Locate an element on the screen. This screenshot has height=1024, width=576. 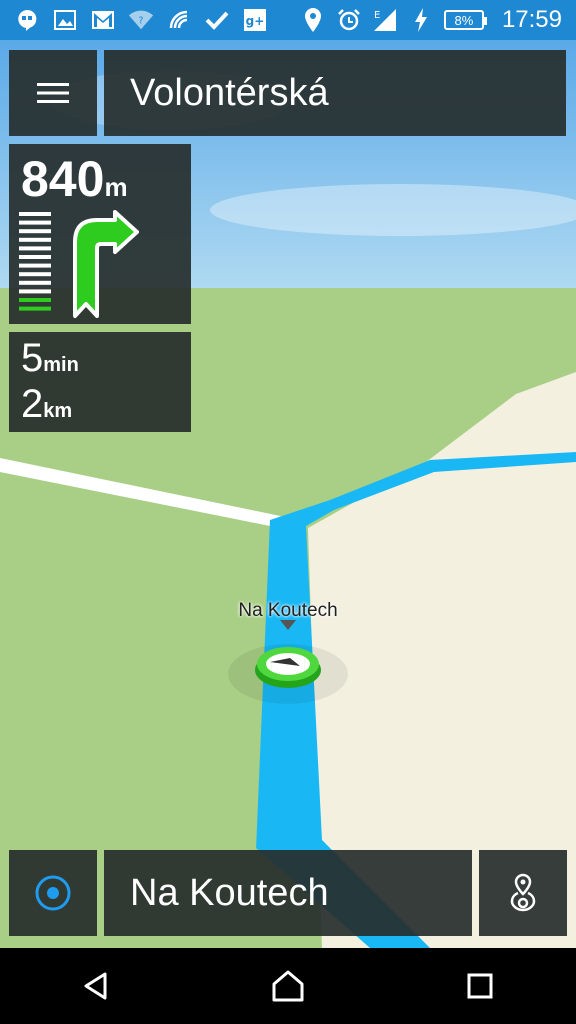
menu-button is located at coordinates (53, 93).